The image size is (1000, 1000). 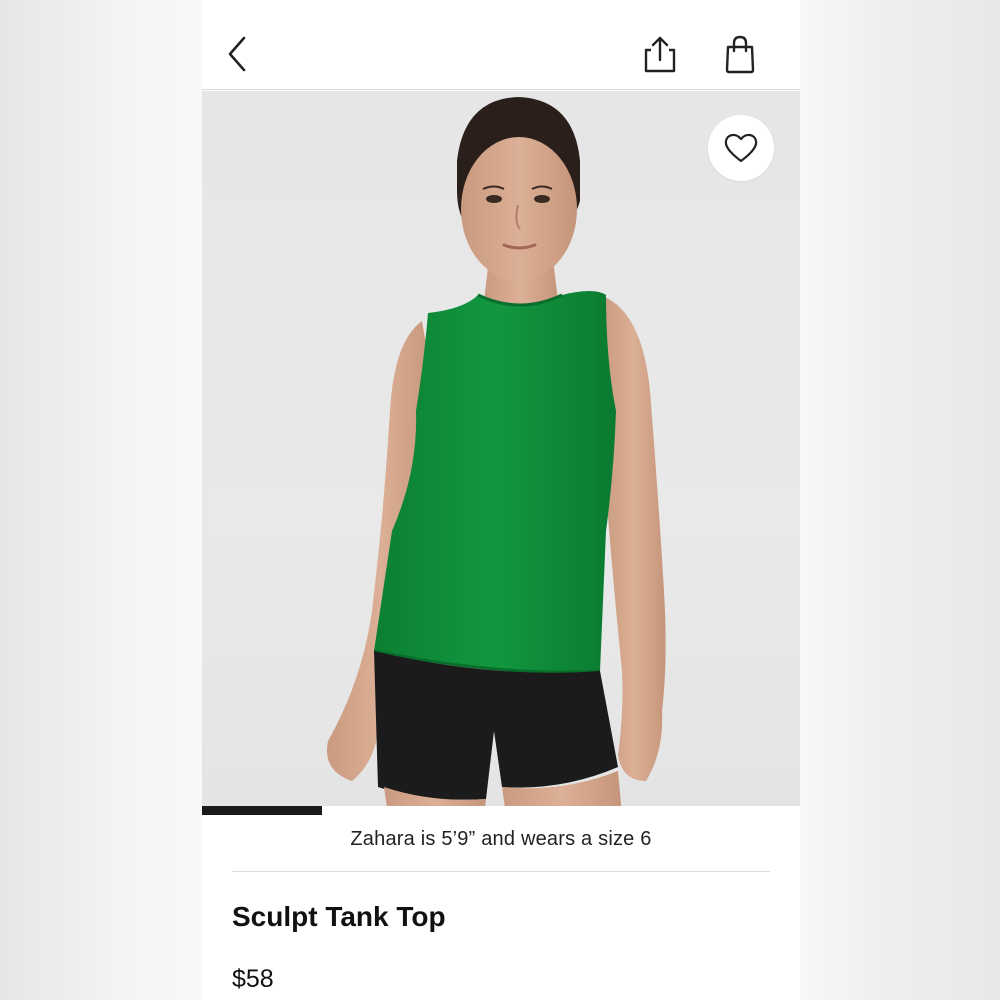 I want to click on fit-note: Zahara is 5’9” and wears a size 6, so click(x=501, y=839).